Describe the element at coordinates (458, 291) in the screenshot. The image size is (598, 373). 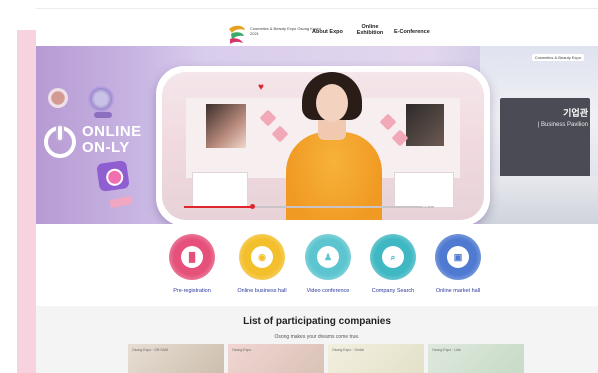
I see `quick-menu-label: Online market hall` at that location.